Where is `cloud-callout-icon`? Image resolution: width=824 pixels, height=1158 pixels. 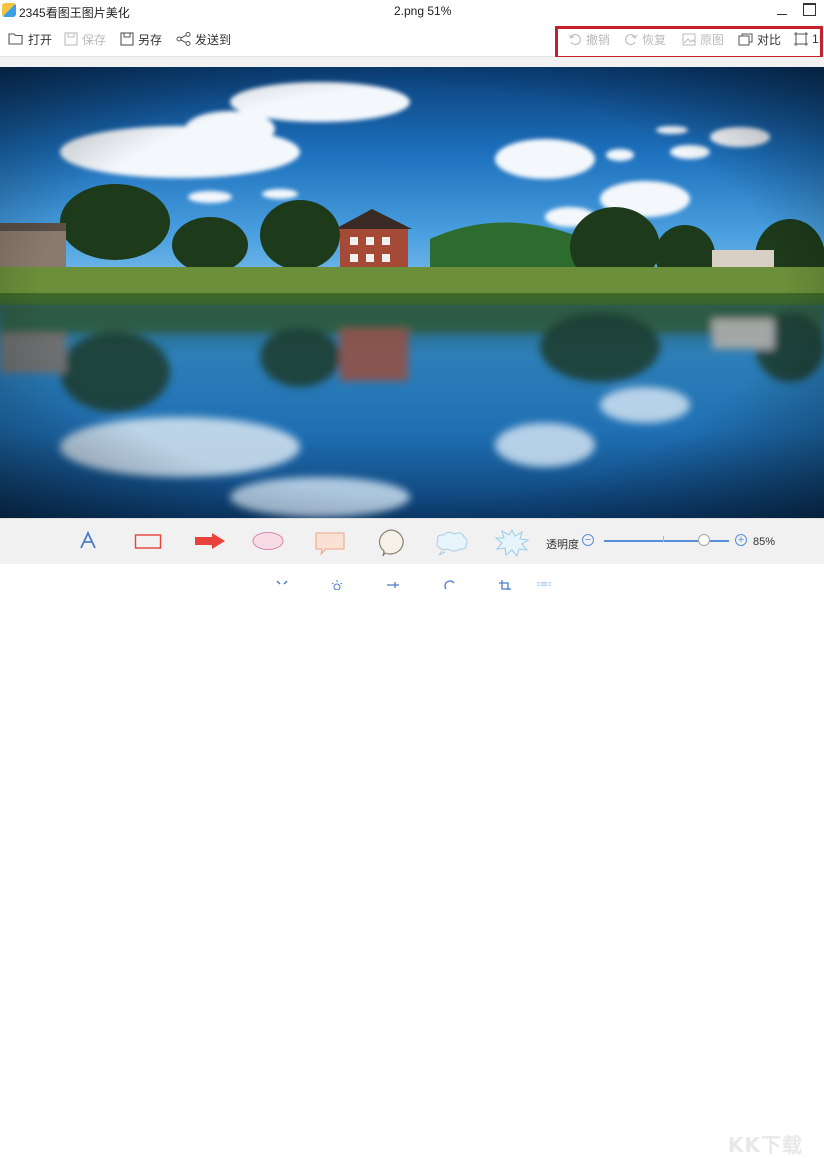 cloud-callout-icon is located at coordinates (452, 543).